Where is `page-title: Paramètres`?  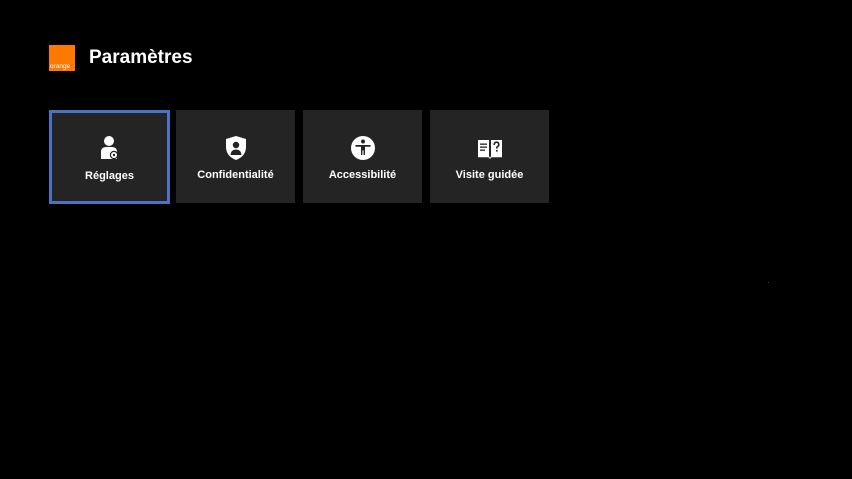
page-title: Paramètres is located at coordinates (141, 57).